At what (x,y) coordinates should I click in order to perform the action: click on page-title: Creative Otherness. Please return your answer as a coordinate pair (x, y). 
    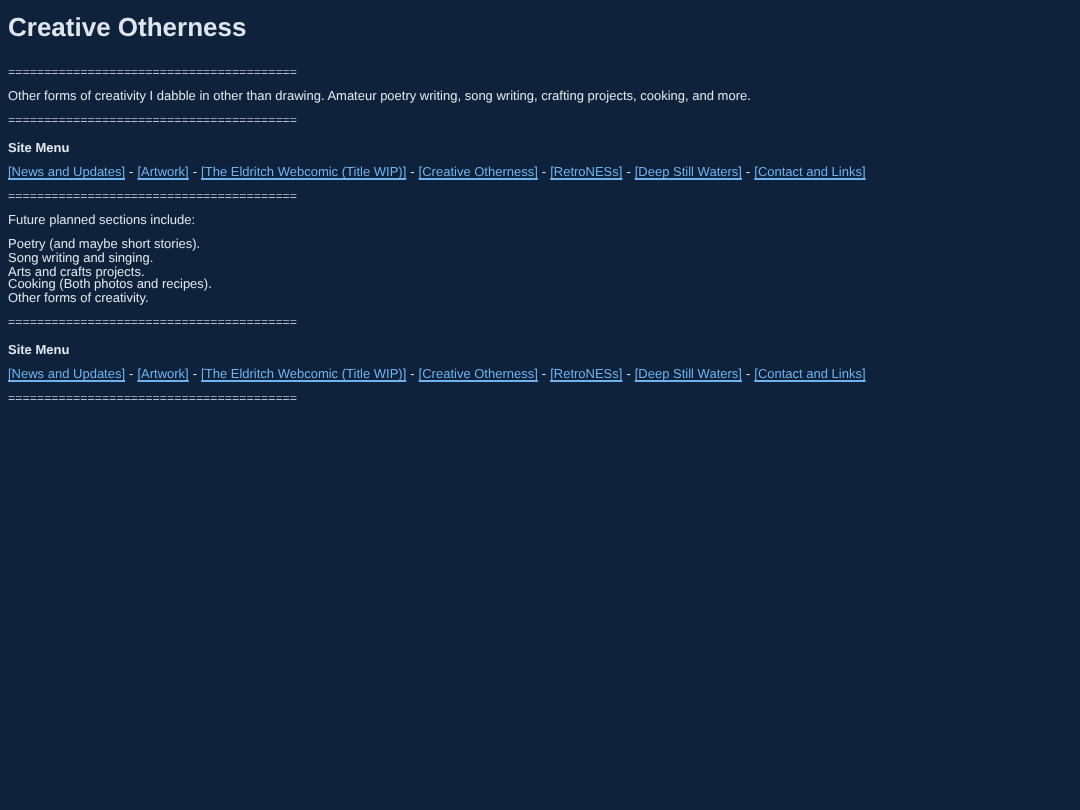
    Looking at the image, I should click on (127, 28).